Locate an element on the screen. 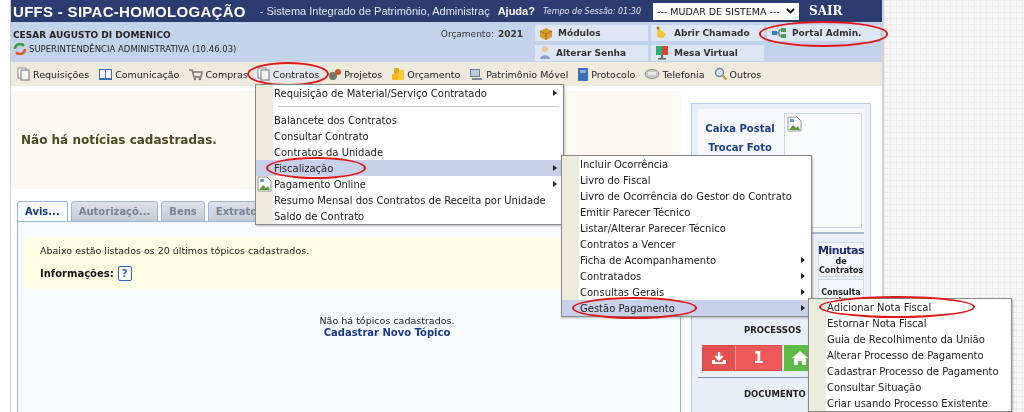  phone-icon is located at coordinates (652, 74).